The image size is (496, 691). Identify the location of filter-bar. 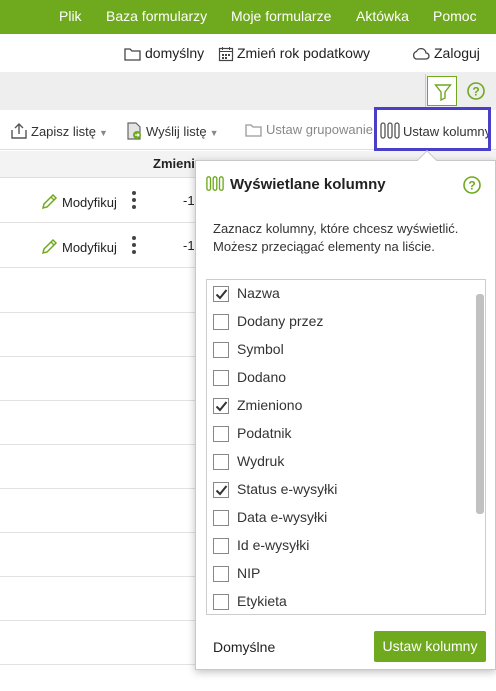
(248, 91).